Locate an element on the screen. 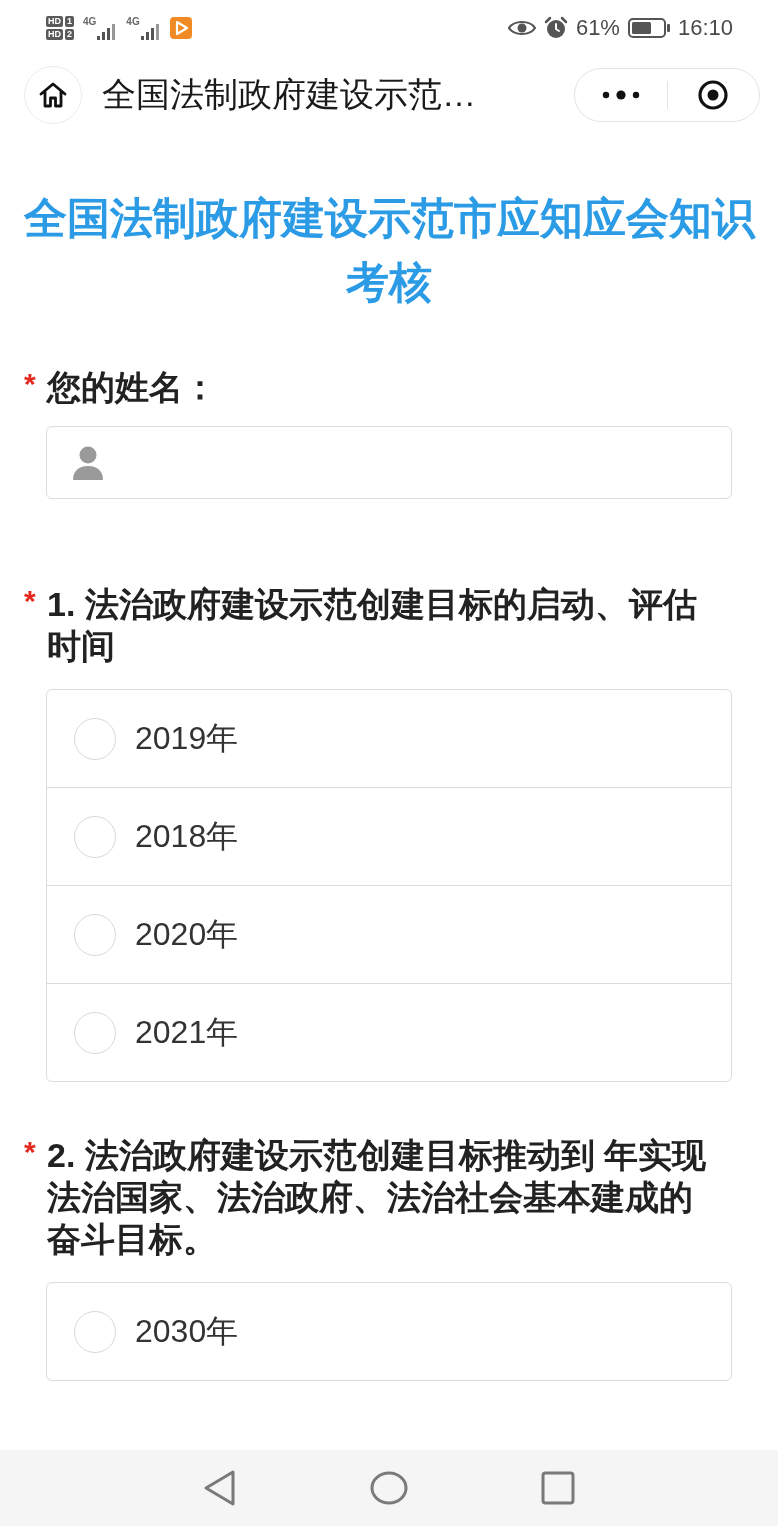 This screenshot has height=1526, width=778. clock-time: 16:10 is located at coordinates (705, 28).